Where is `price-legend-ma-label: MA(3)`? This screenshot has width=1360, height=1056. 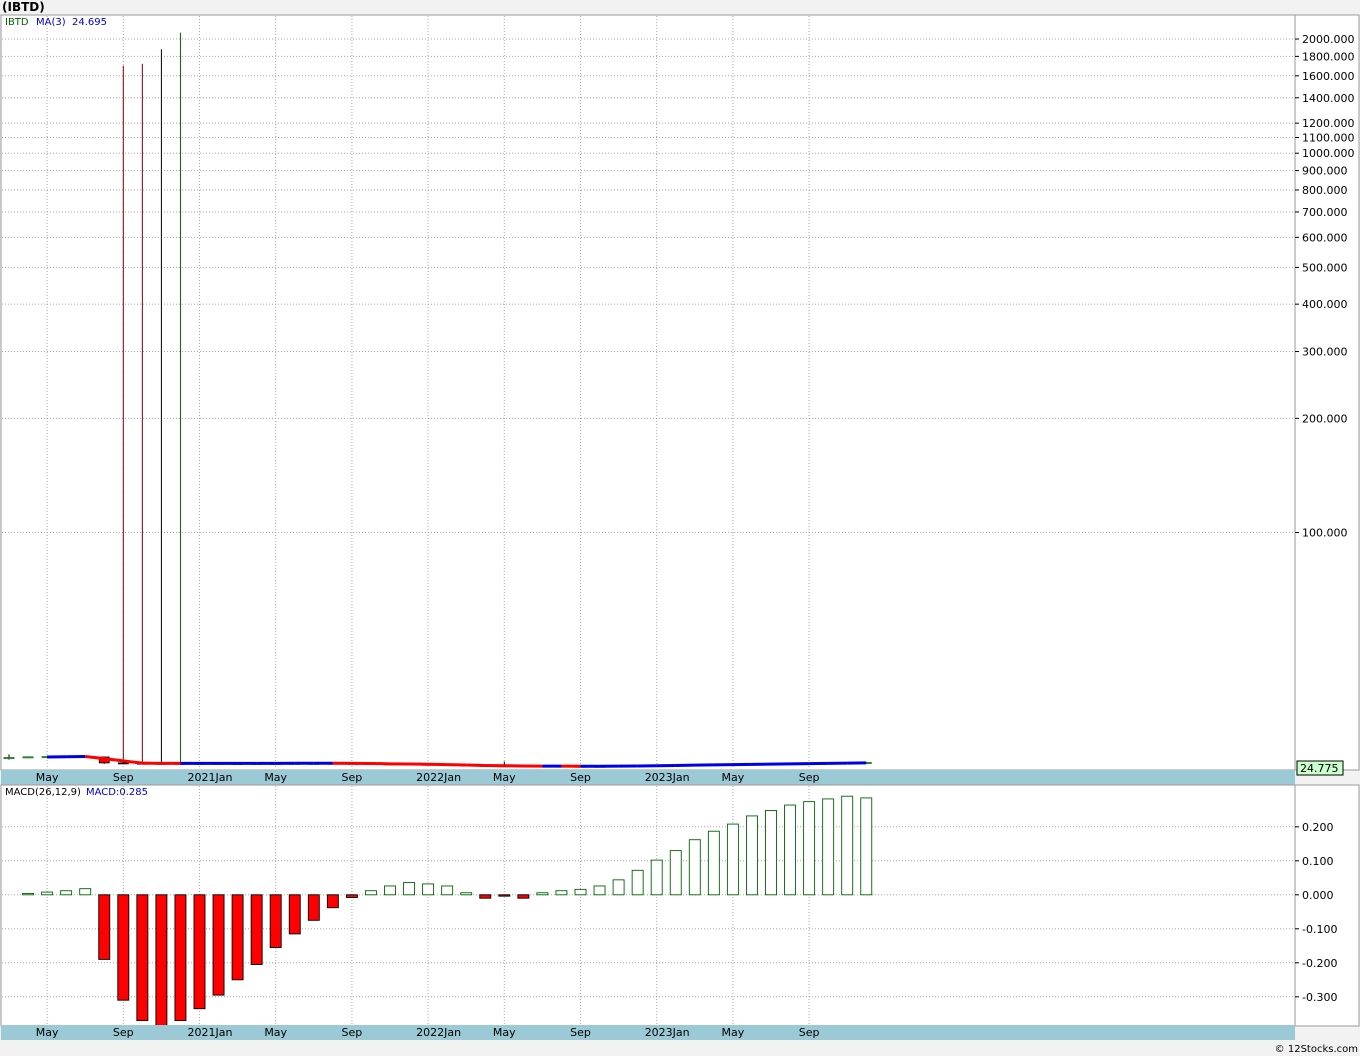
price-legend-ma-label: MA(3) is located at coordinates (51, 22).